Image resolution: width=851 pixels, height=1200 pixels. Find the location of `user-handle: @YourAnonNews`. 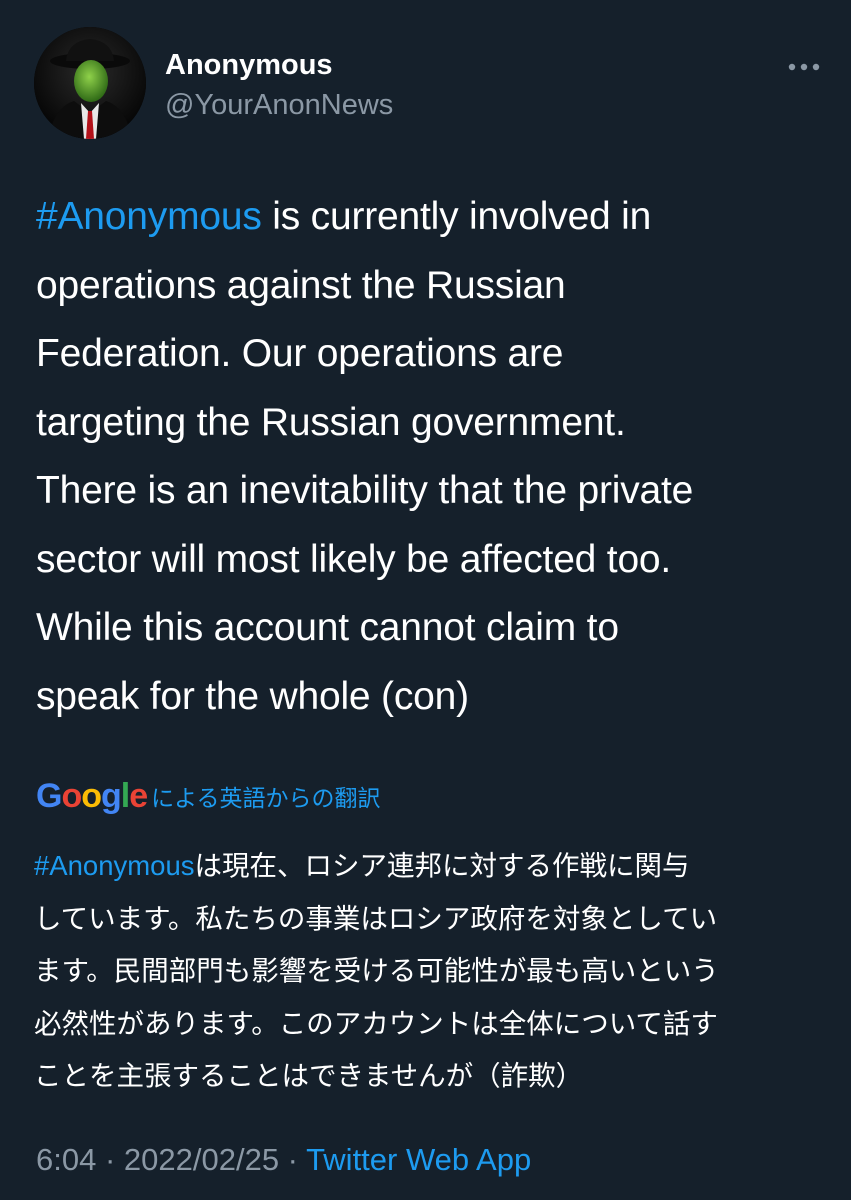

user-handle: @YourAnonNews is located at coordinates (279, 105).